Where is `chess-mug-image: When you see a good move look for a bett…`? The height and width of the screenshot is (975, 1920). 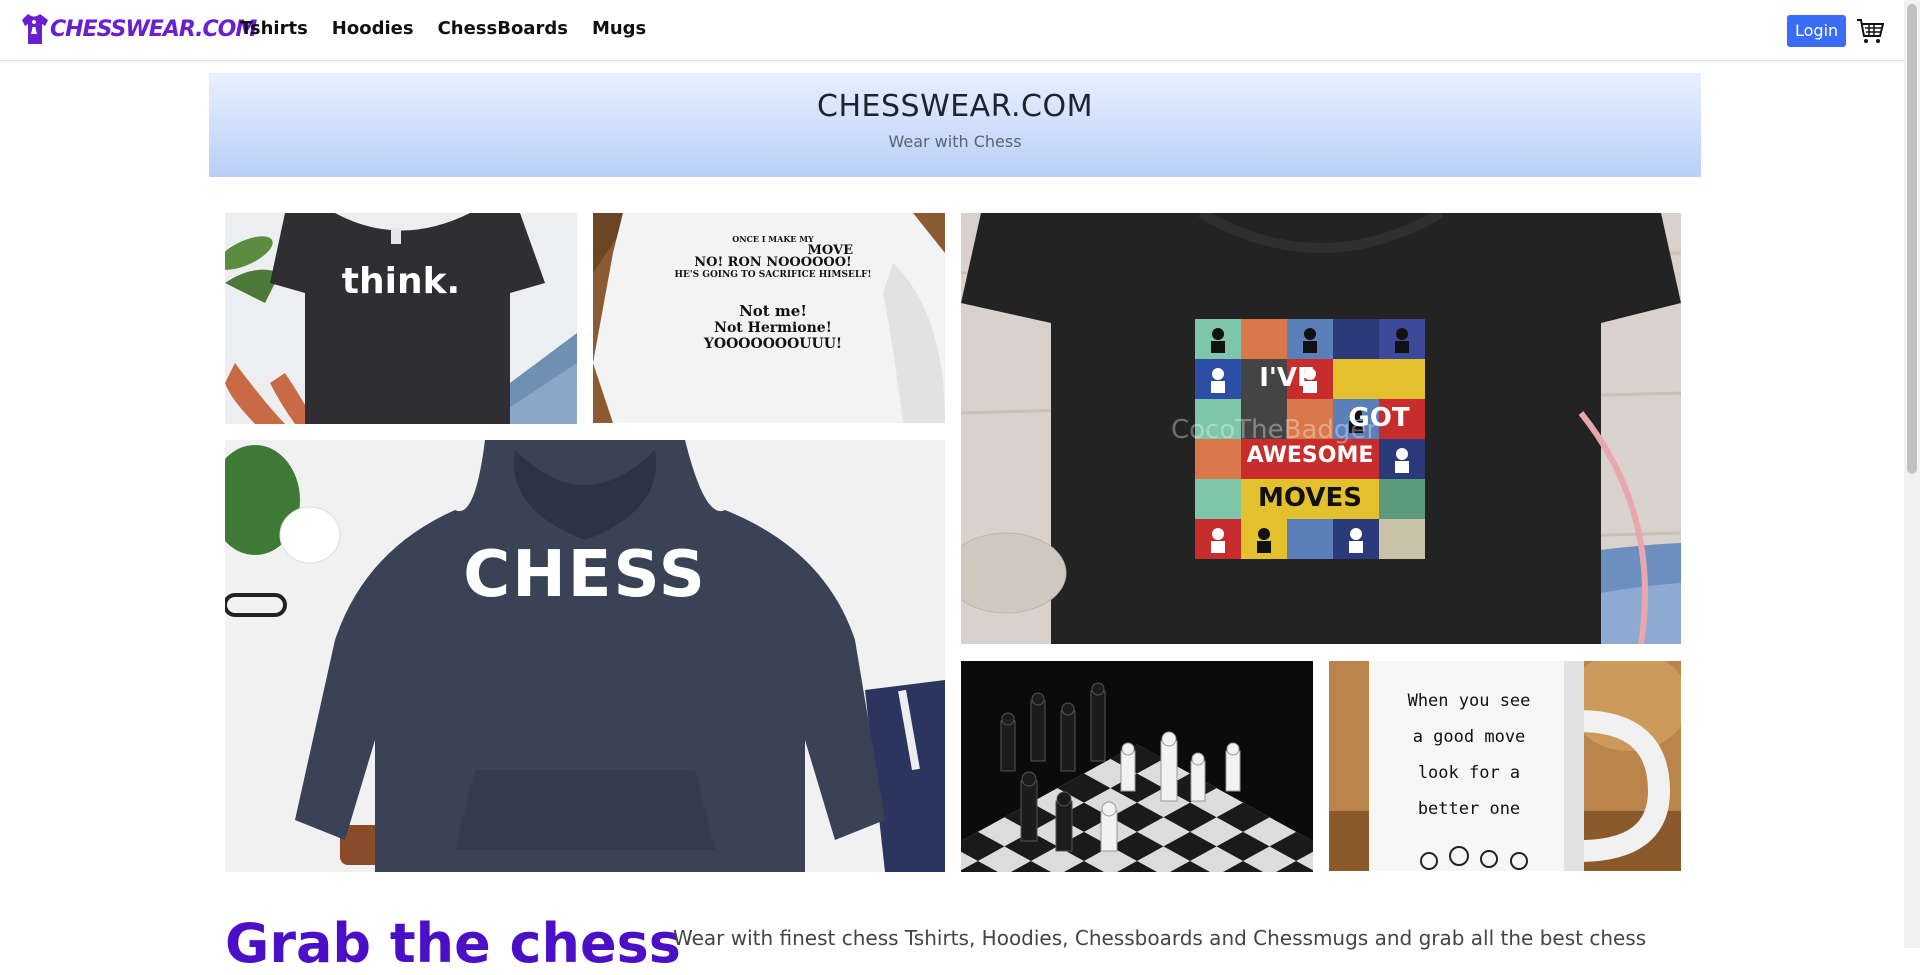 chess-mug-image: When you see a good move look for a bett… is located at coordinates (1505, 766).